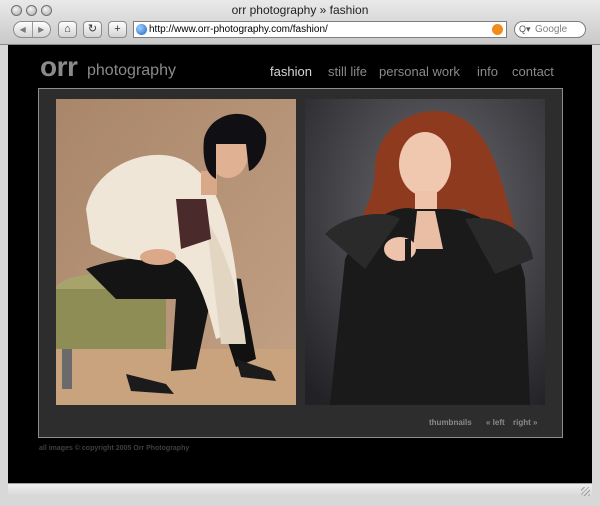 The width and height of the screenshot is (600, 506). What do you see at coordinates (495, 422) in the screenshot?
I see `left-link: « left` at bounding box center [495, 422].